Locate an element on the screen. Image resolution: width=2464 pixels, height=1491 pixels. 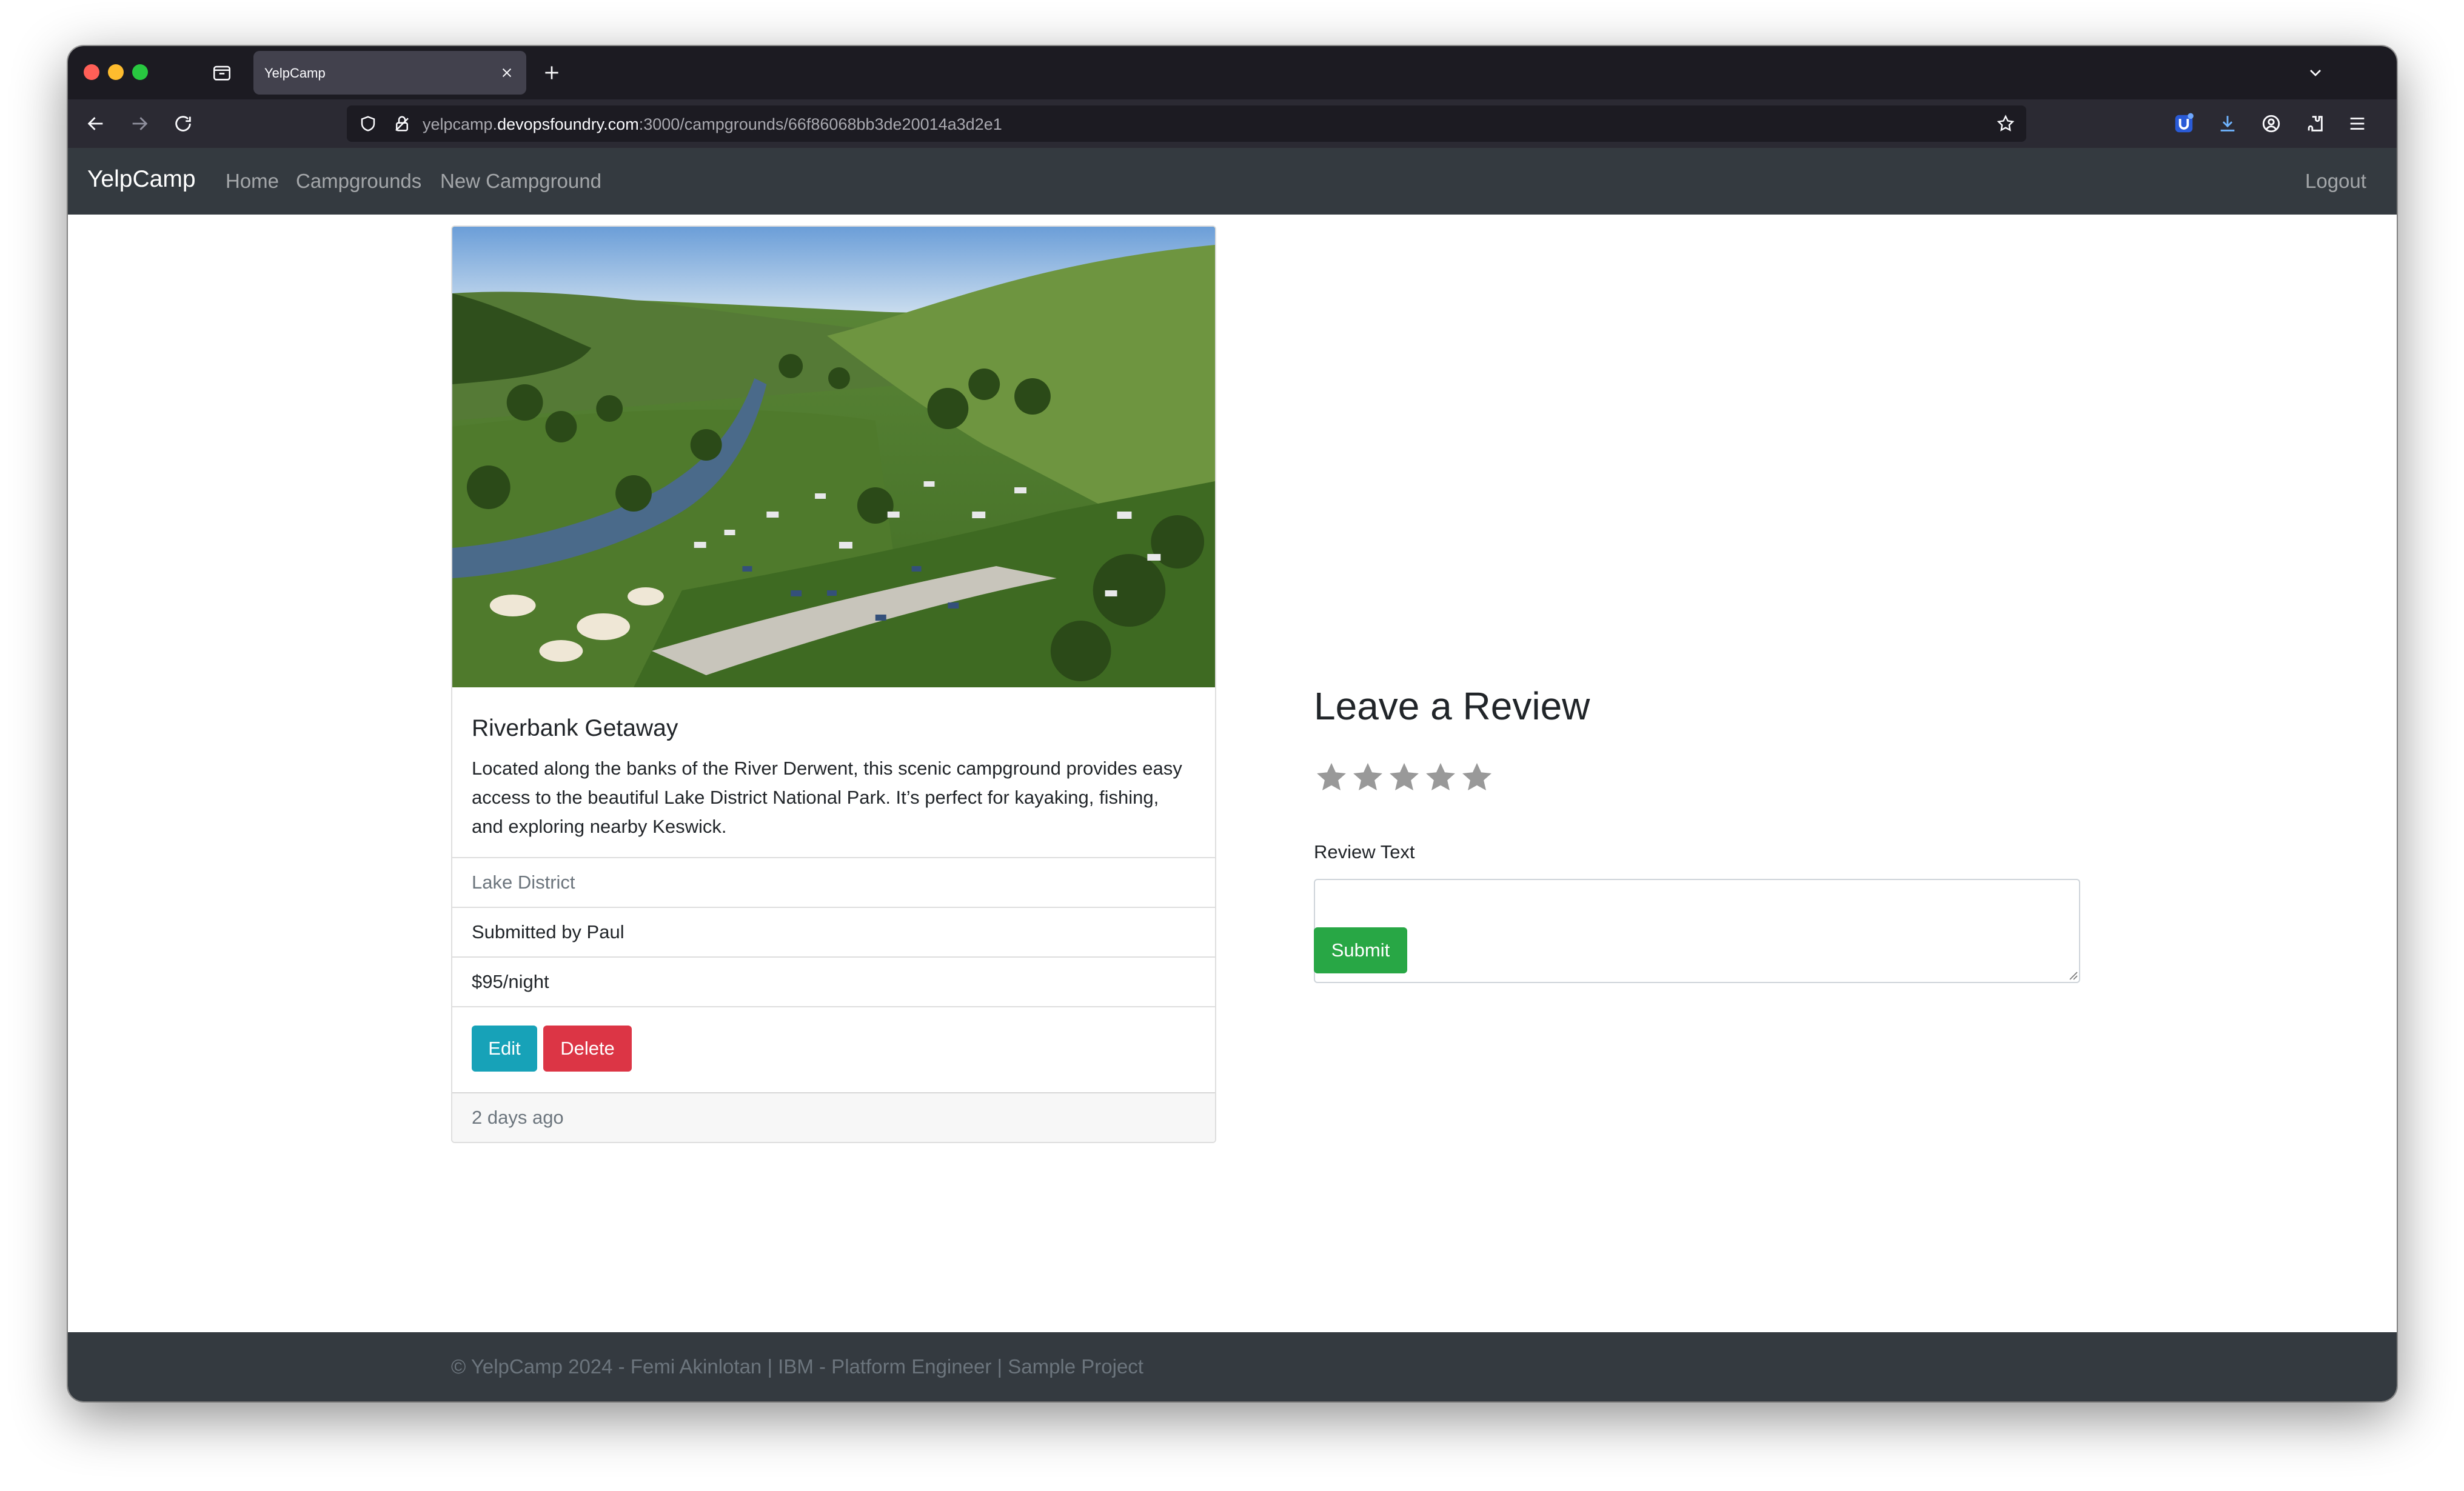
url-prefix: yelpcamp. is located at coordinates (461, 124).